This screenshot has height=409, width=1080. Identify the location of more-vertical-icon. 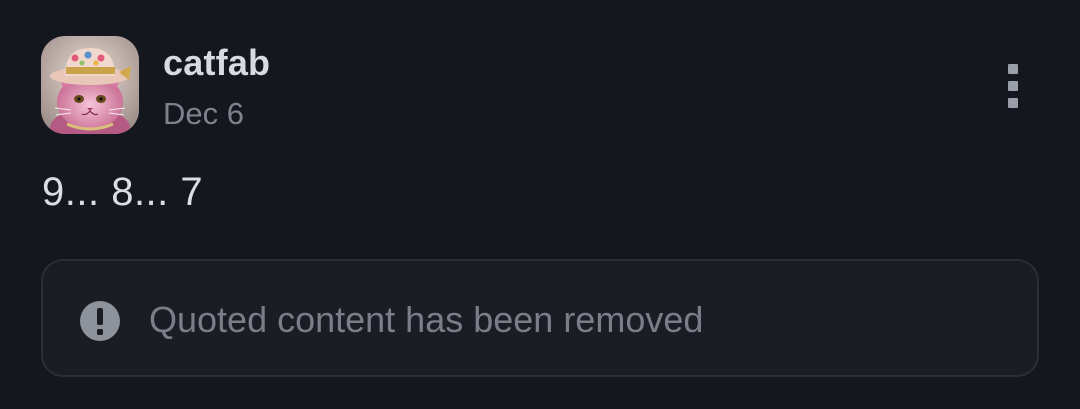
(1013, 69).